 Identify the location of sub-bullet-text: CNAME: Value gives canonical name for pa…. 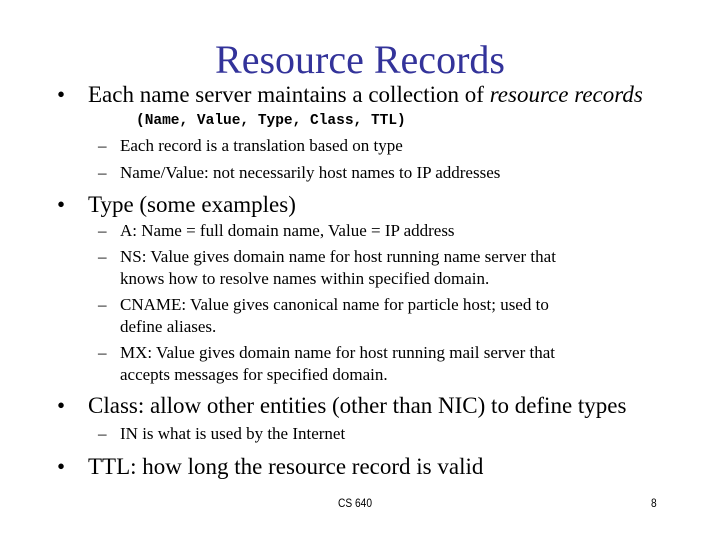
(334, 304).